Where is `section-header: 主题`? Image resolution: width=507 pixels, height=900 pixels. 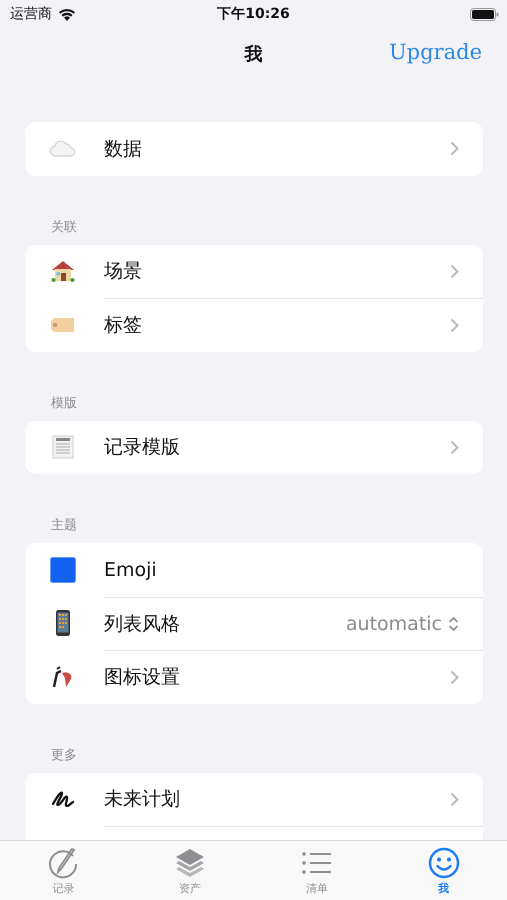
section-header: 主题 is located at coordinates (64, 526).